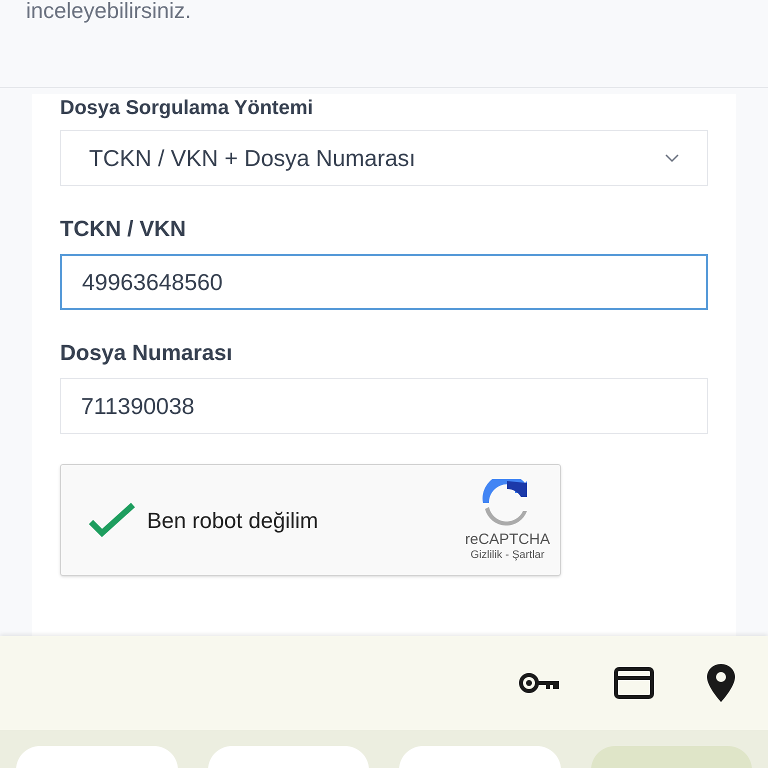 The image size is (768, 768). What do you see at coordinates (384, 158) in the screenshot?
I see `method-select: TCKN / VKN + Dosya Numarası` at bounding box center [384, 158].